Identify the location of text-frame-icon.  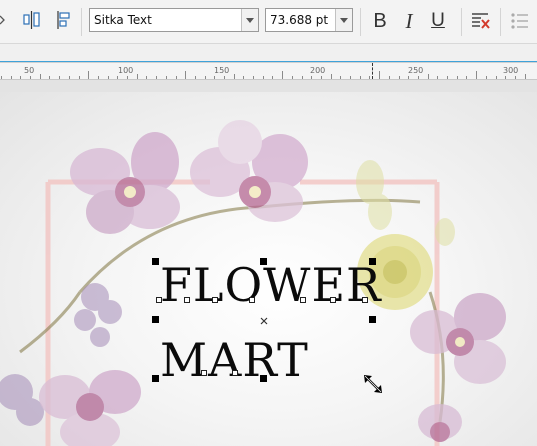
(63, 20).